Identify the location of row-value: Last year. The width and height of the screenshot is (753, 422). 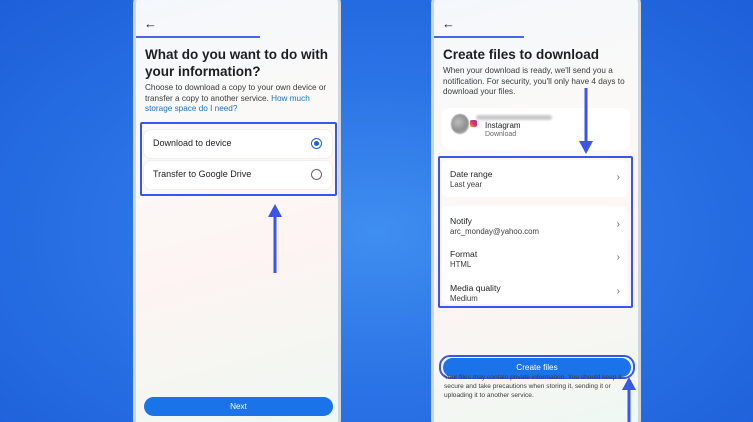
(466, 184).